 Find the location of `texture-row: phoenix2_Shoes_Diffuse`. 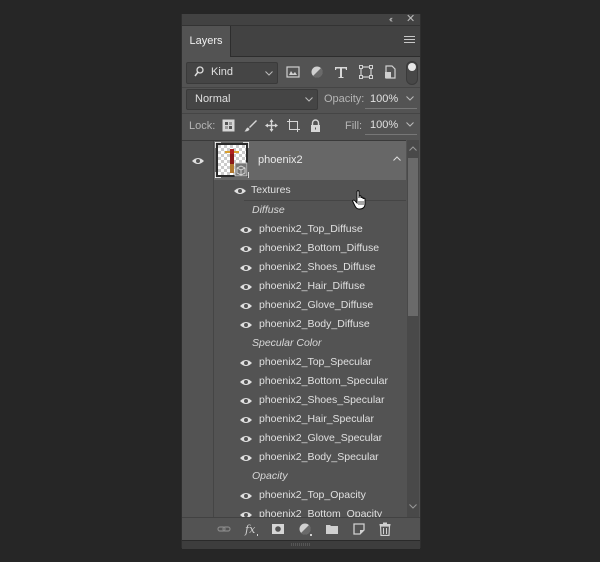

texture-row: phoenix2_Shoes_Diffuse is located at coordinates (310, 267).